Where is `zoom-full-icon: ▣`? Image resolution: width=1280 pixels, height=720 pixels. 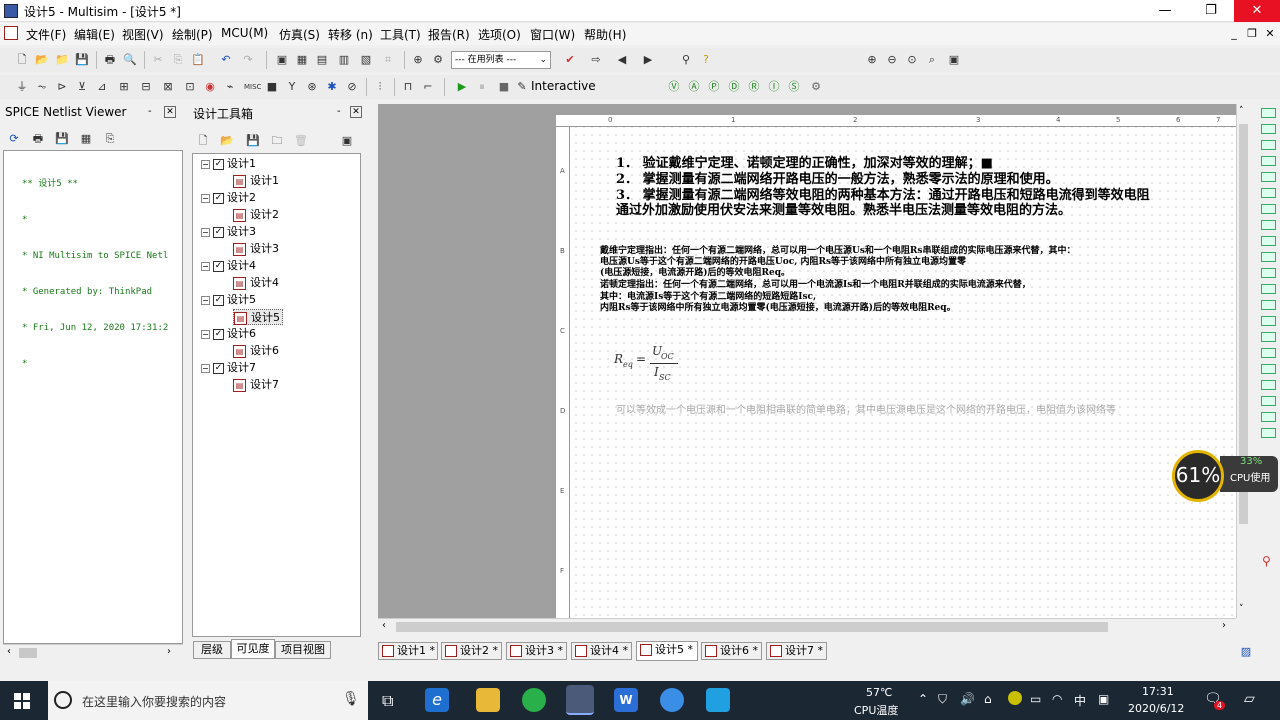 zoom-full-icon: ▣ is located at coordinates (954, 60).